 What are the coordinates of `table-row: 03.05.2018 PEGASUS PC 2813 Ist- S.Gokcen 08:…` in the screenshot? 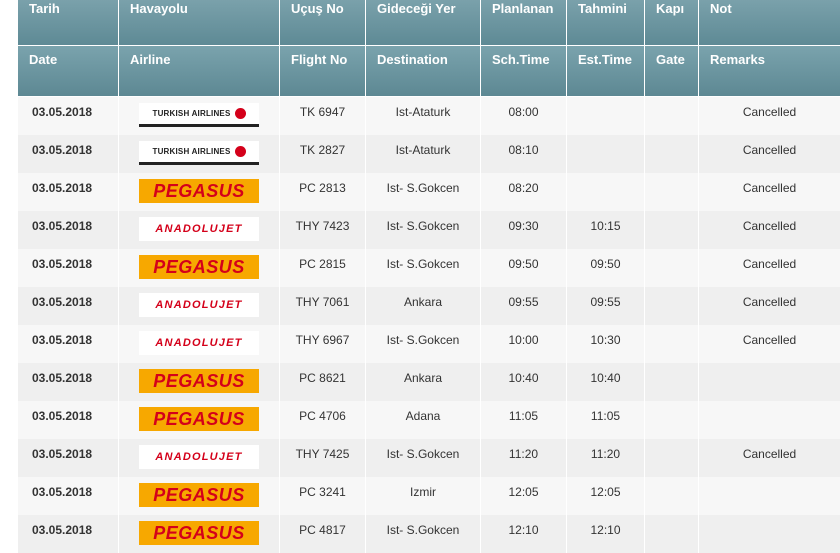 It's located at (429, 192).